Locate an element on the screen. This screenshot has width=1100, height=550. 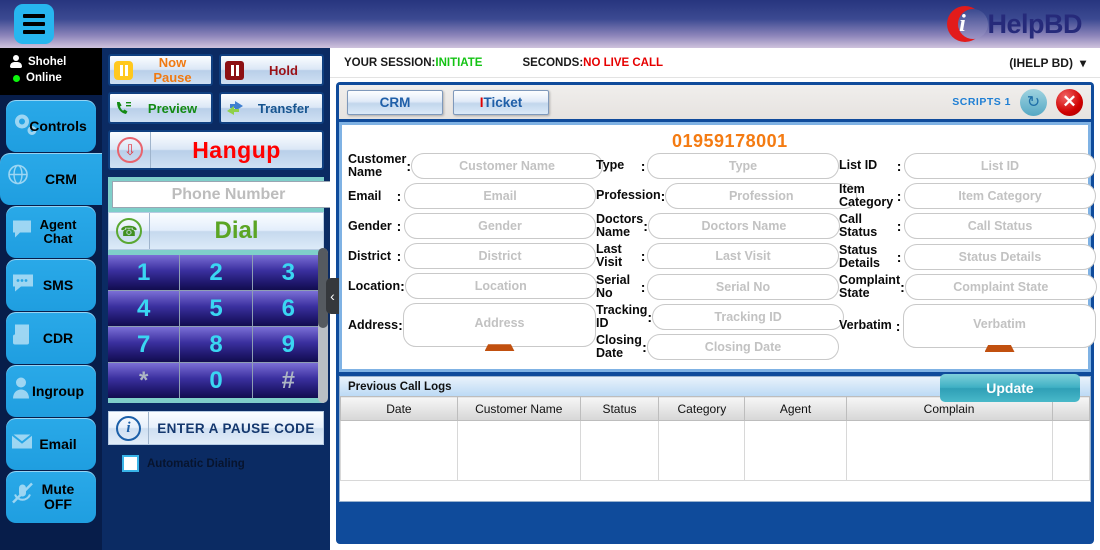
enter-pause-code-button: i ENTER A PAUSE CODE is located at coordinates (216, 428).